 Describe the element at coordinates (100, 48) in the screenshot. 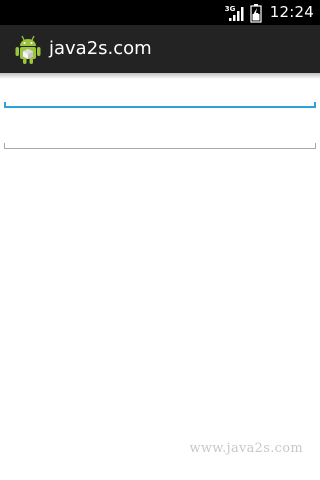

I see `app-title: java2s.com` at that location.